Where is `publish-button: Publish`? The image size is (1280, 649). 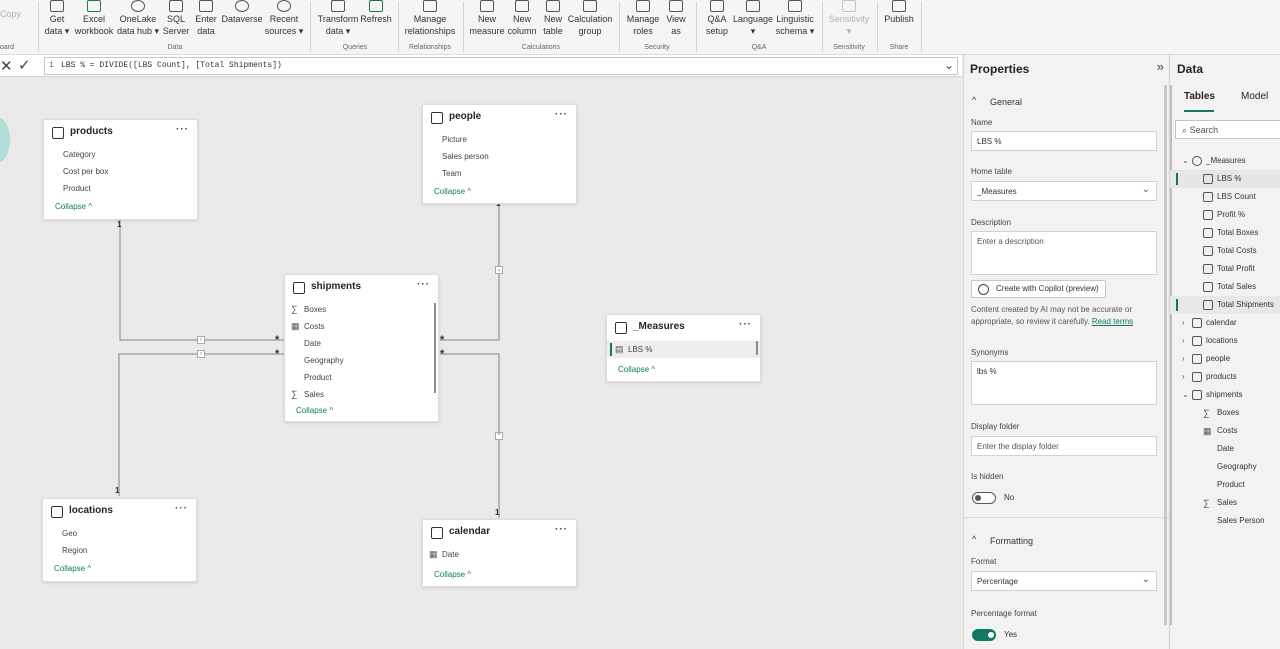
publish-button: Publish is located at coordinates (899, 12).